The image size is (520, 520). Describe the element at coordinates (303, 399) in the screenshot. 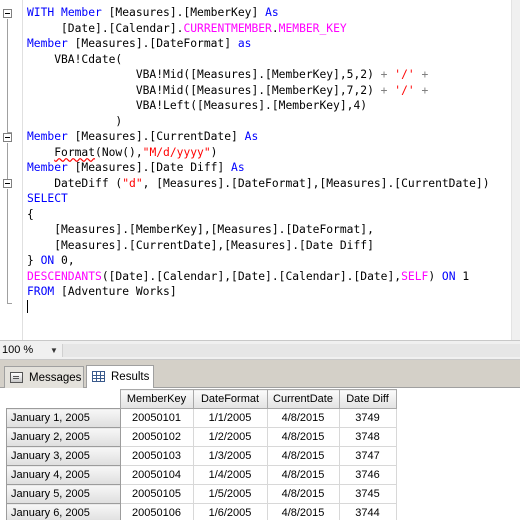

I see `column-header: CurrentDate` at that location.